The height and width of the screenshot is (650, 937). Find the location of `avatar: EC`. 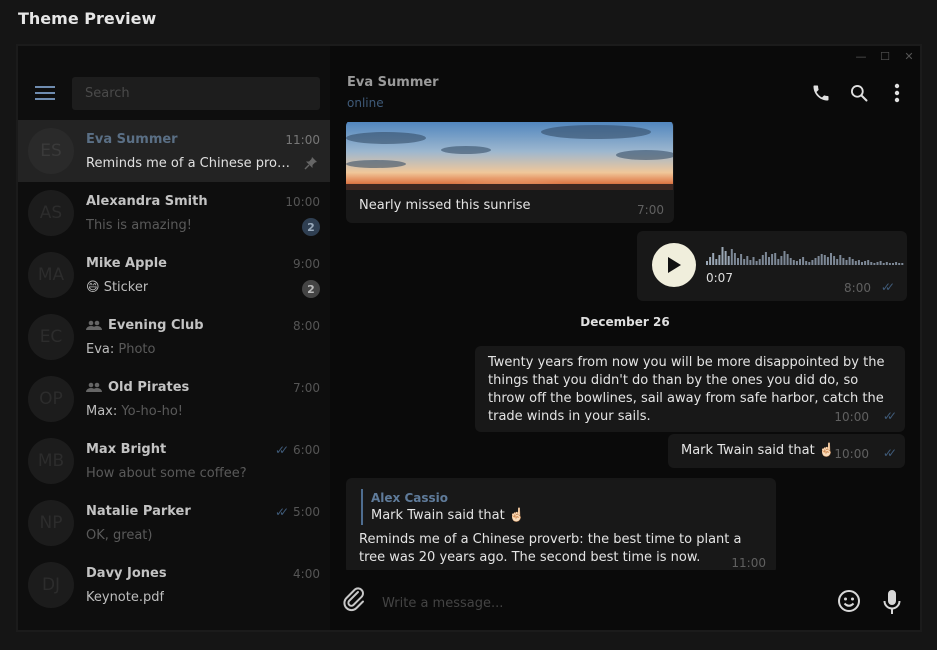

avatar: EC is located at coordinates (51, 337).